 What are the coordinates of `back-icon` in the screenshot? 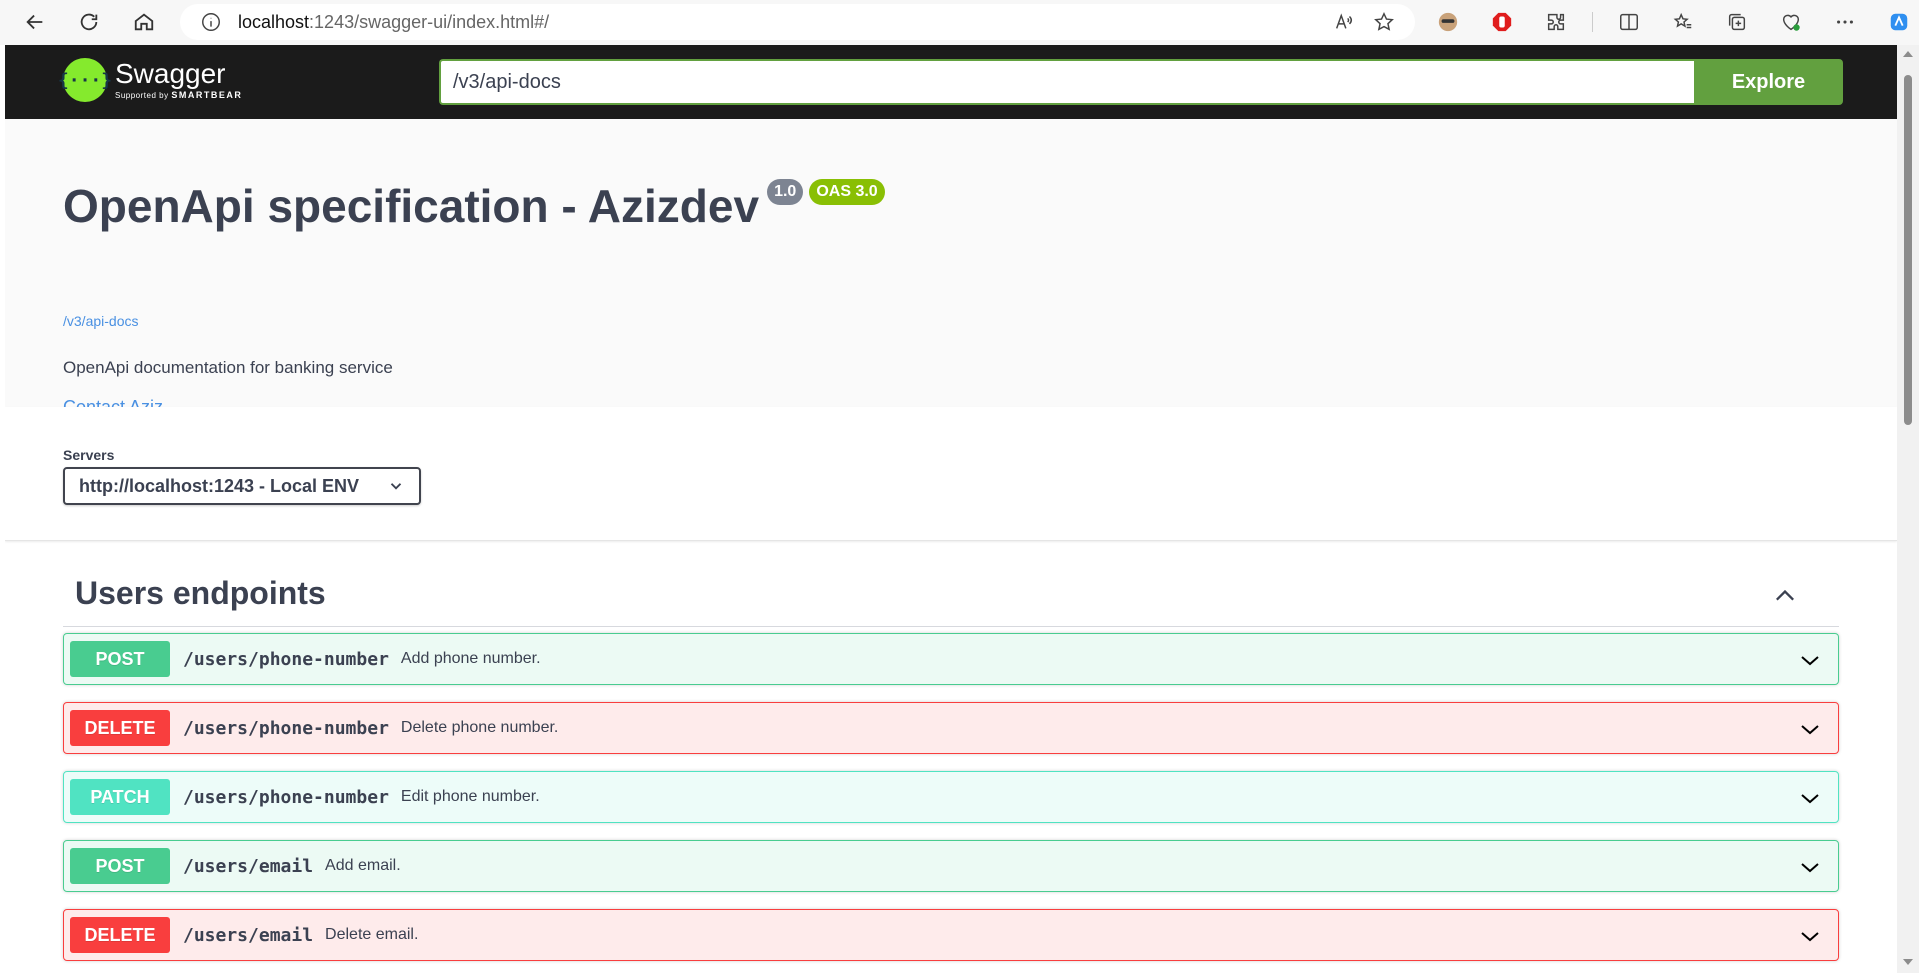 It's located at (35, 22).